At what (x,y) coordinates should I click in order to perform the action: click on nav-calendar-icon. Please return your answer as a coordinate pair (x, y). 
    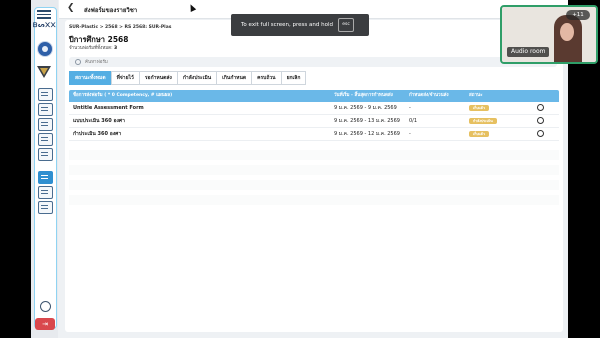
    Looking at the image, I should click on (45, 139).